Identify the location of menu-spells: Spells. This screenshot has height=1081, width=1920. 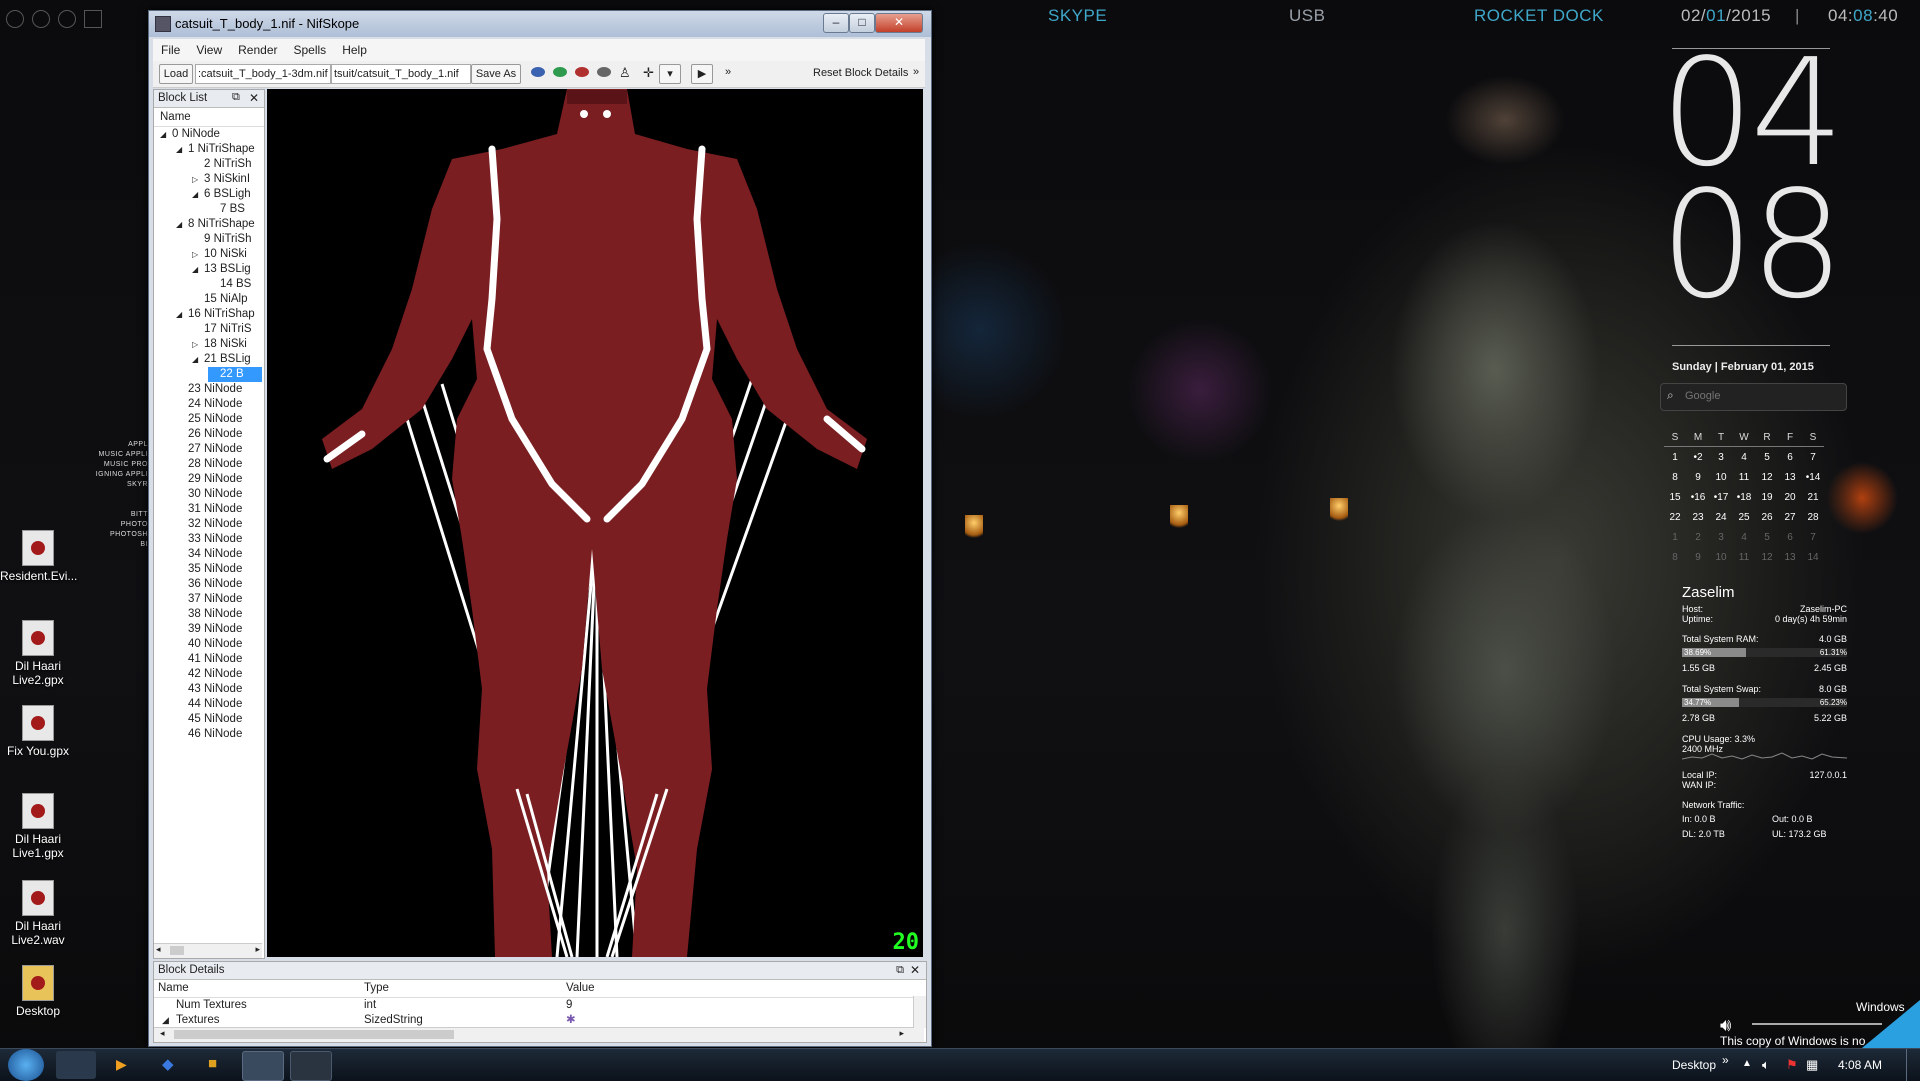
(310, 48).